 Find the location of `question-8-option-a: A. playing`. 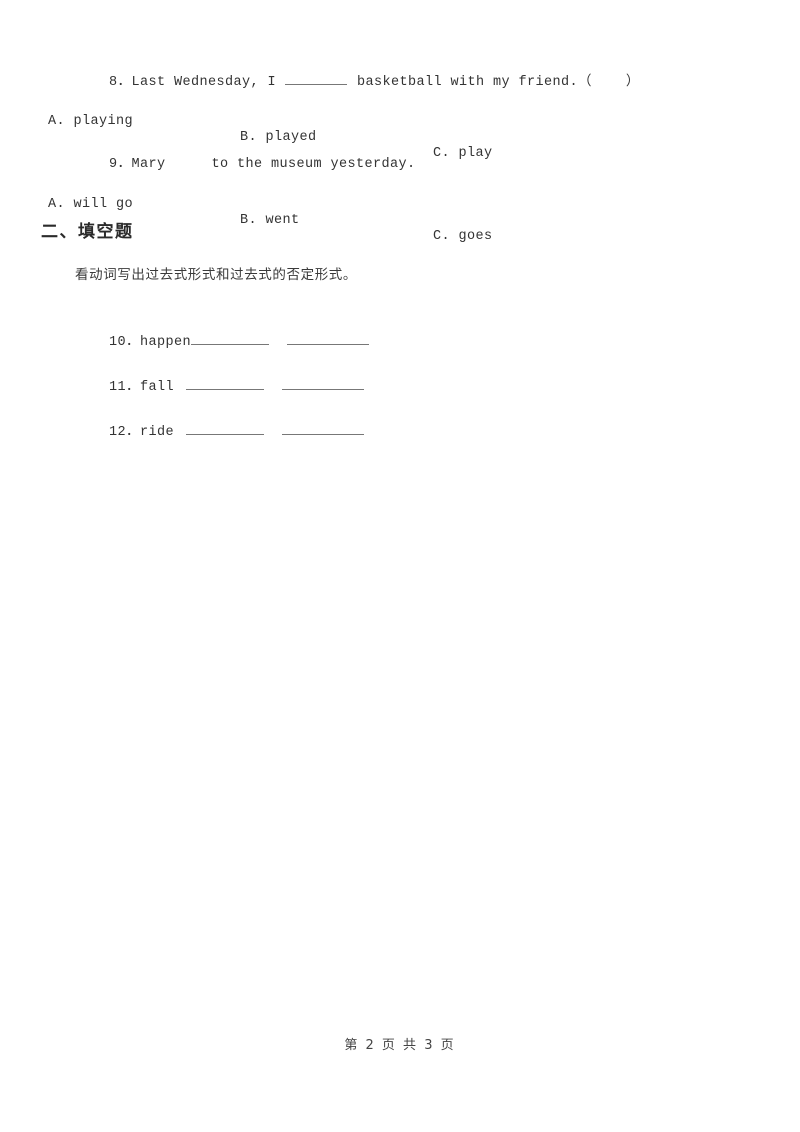

question-8-option-a: A. playing is located at coordinates (90, 122).